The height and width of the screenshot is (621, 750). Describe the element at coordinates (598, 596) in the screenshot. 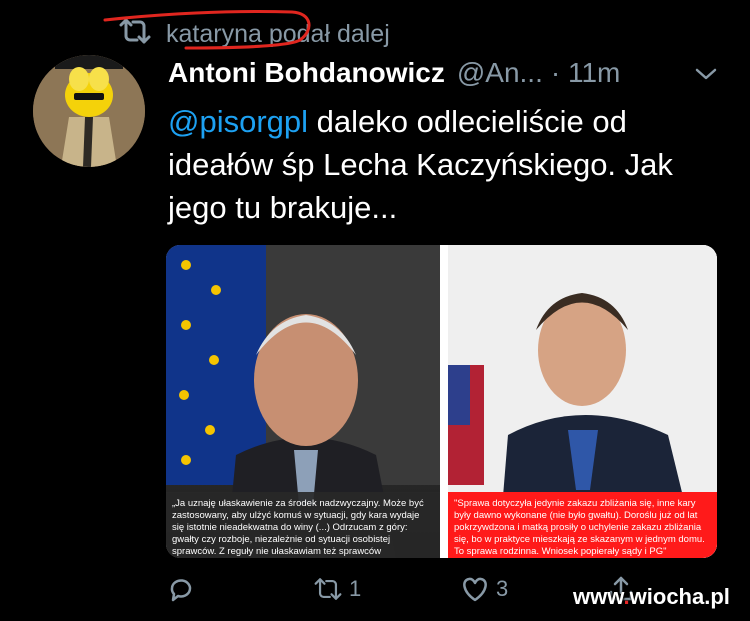

I see `watermark-prefix: www` at that location.